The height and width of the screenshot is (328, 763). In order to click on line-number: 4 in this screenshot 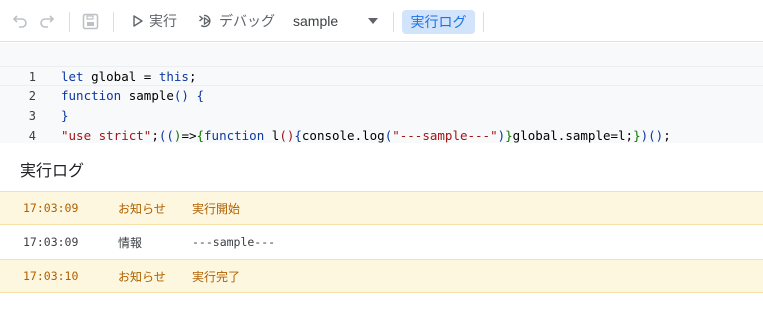, I will do `click(32, 136)`.